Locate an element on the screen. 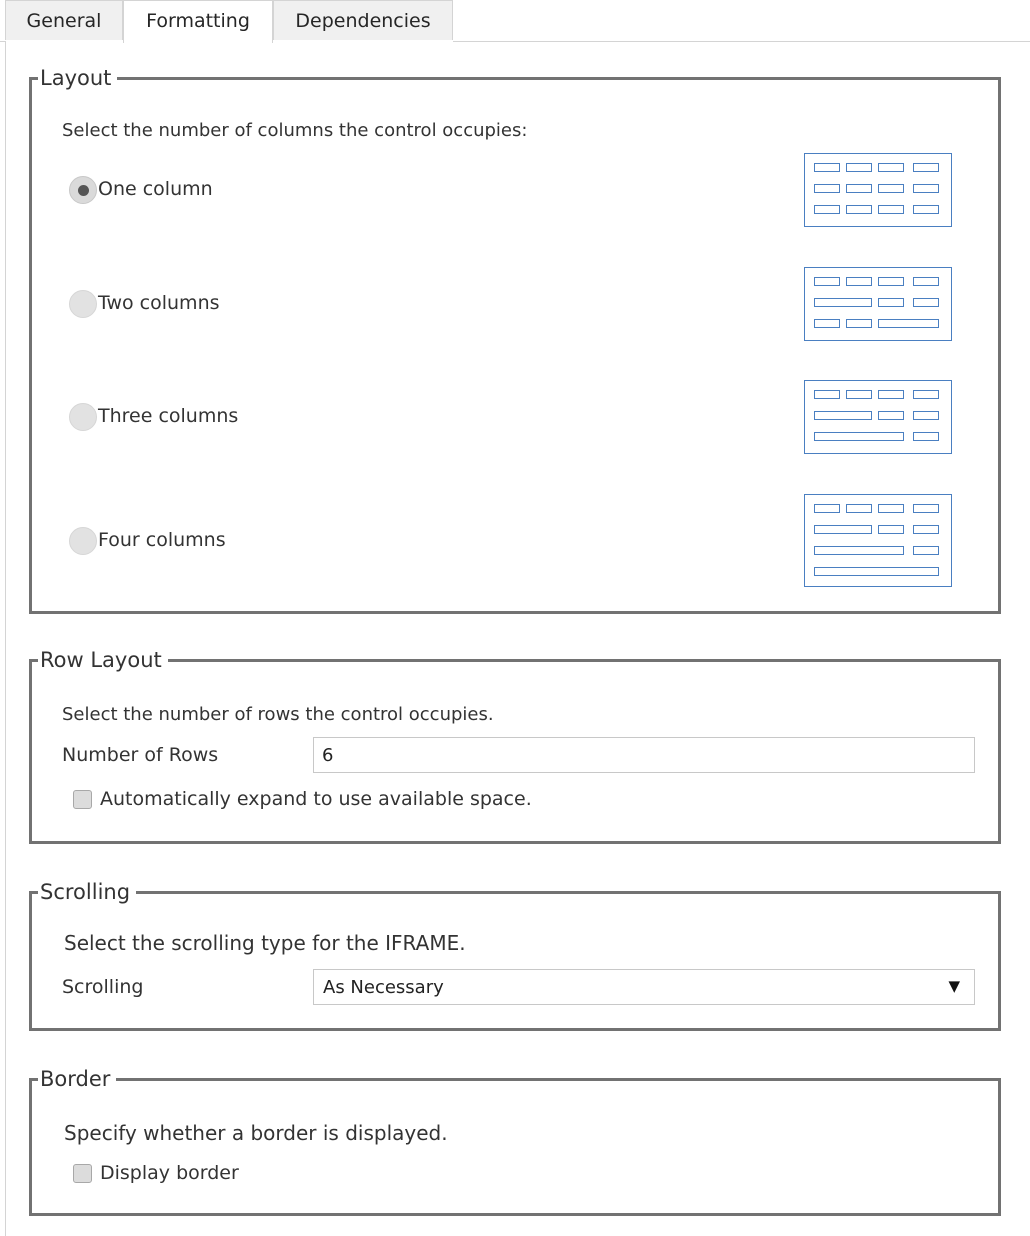 The width and height of the screenshot is (1030, 1236). scrolling-select: As Necessary ▼ is located at coordinates (644, 987).